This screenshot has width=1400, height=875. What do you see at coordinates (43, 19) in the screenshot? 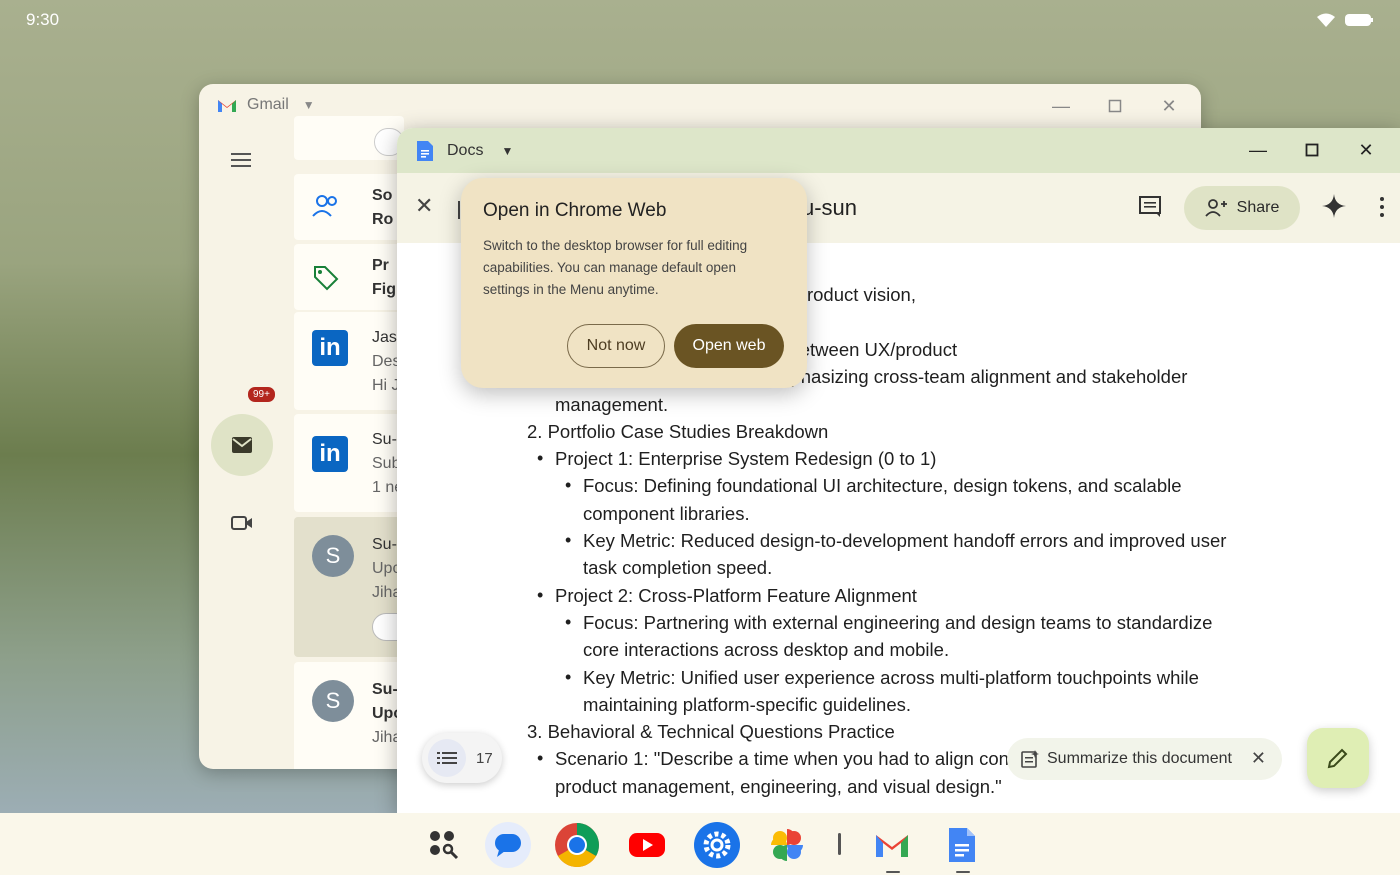
I see `status-time: 9:30` at bounding box center [43, 19].